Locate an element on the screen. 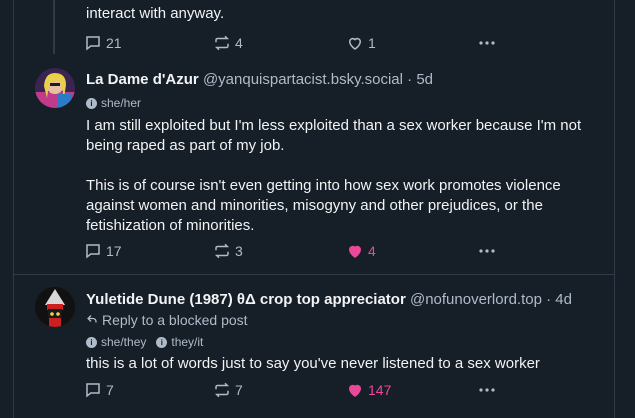  reply-button: 21 is located at coordinates (103, 43).